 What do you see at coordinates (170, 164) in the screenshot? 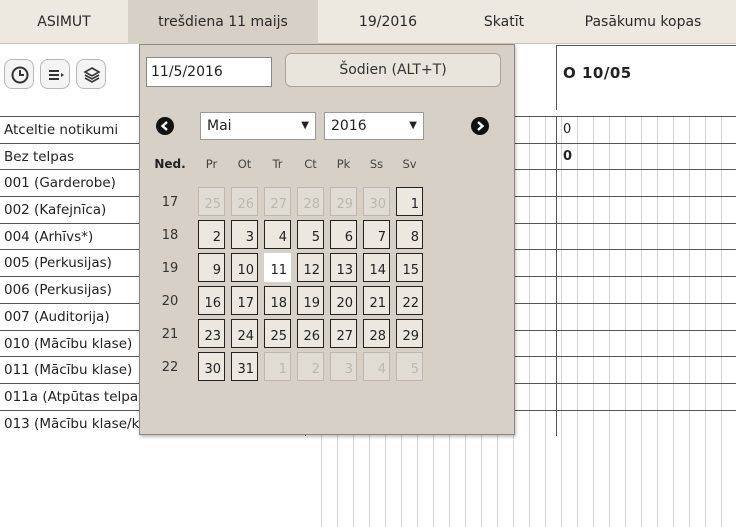
I see `week-number-header: Ned.` at bounding box center [170, 164].